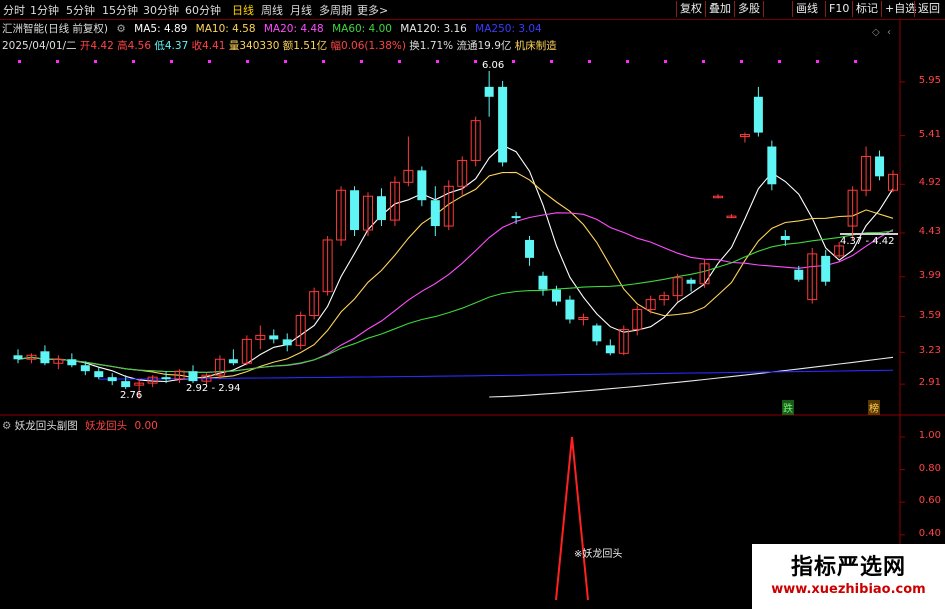  Describe the element at coordinates (106, 426) in the screenshot. I see `indicator-name: 妖龙回头` at that location.